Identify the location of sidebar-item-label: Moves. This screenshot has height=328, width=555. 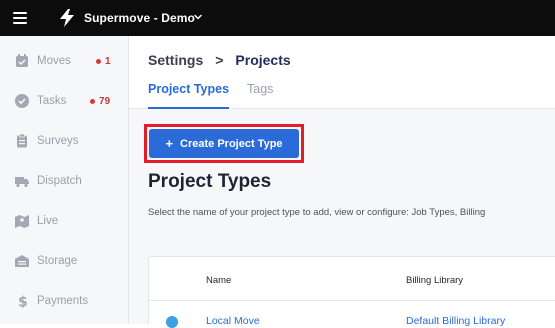
(54, 61).